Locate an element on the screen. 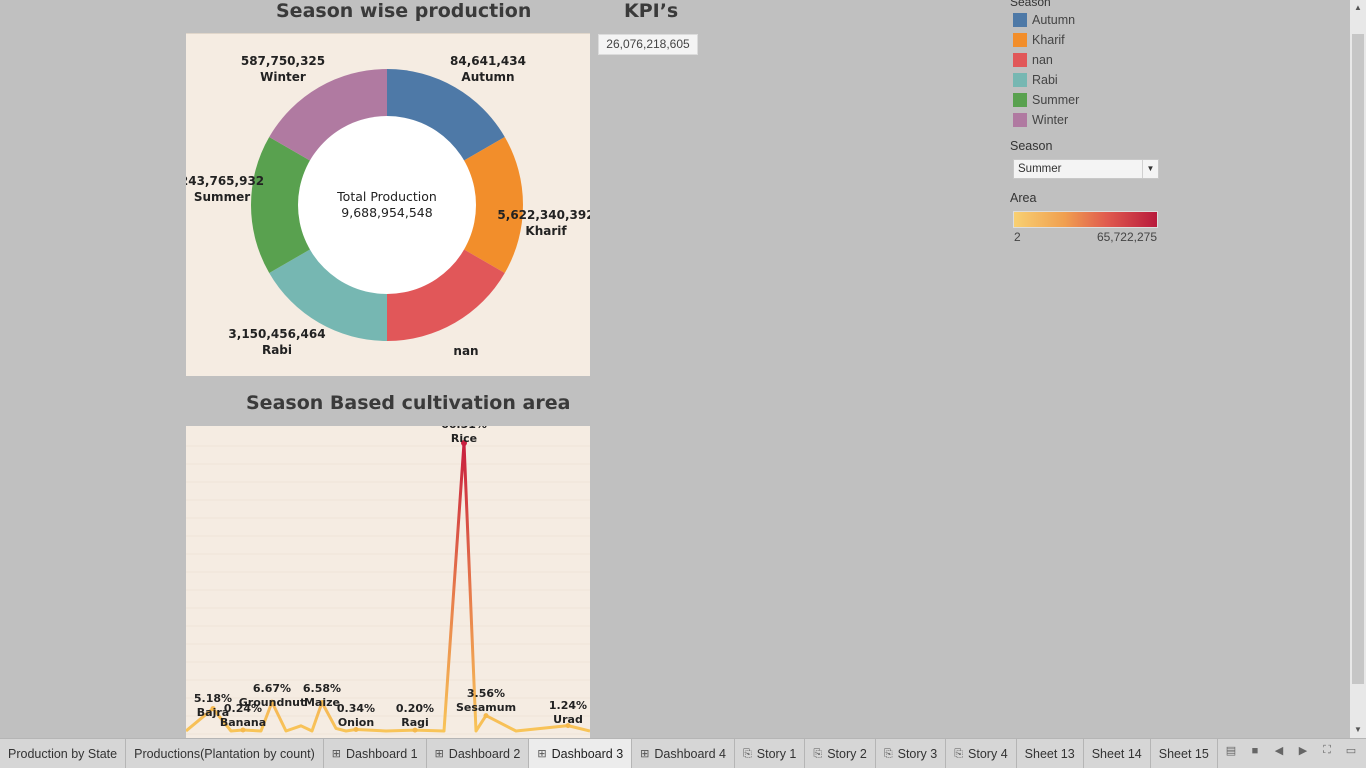 The width and height of the screenshot is (1366, 768). next-sheet-icon: ▶ is located at coordinates (1303, 750).